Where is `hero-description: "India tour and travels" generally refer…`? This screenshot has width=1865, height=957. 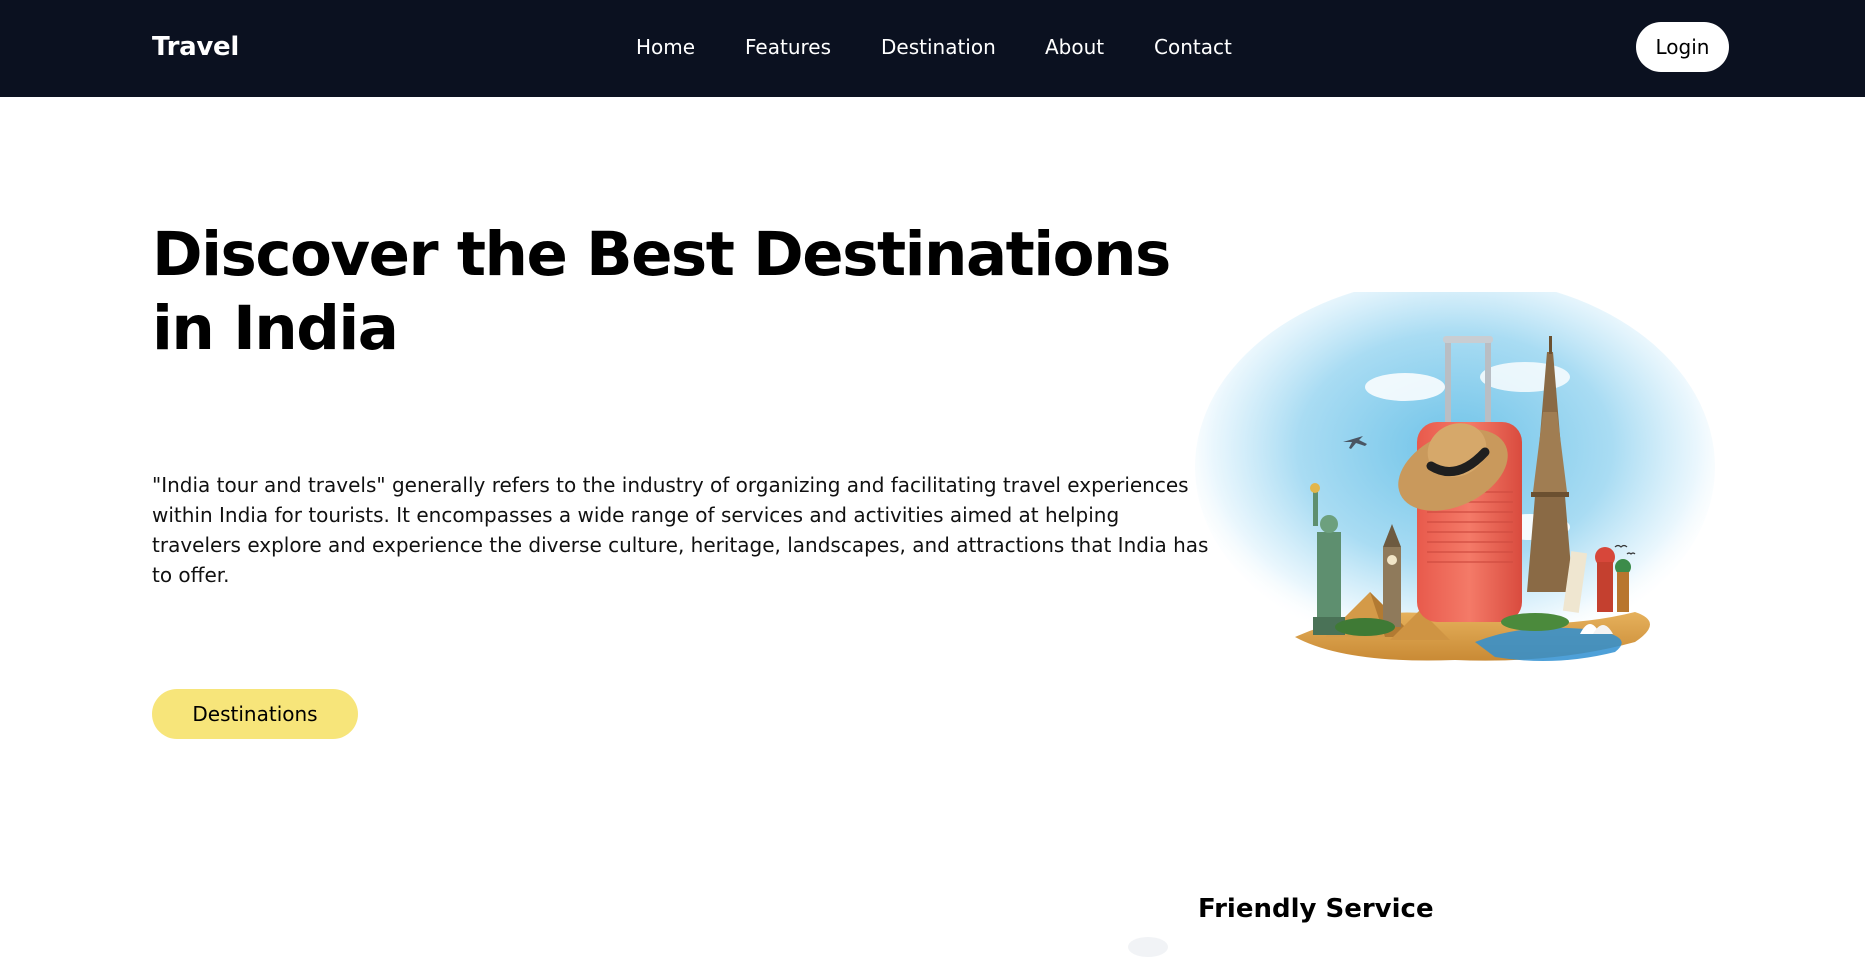 hero-description: "India tour and travels" generally refer… is located at coordinates (680, 530).